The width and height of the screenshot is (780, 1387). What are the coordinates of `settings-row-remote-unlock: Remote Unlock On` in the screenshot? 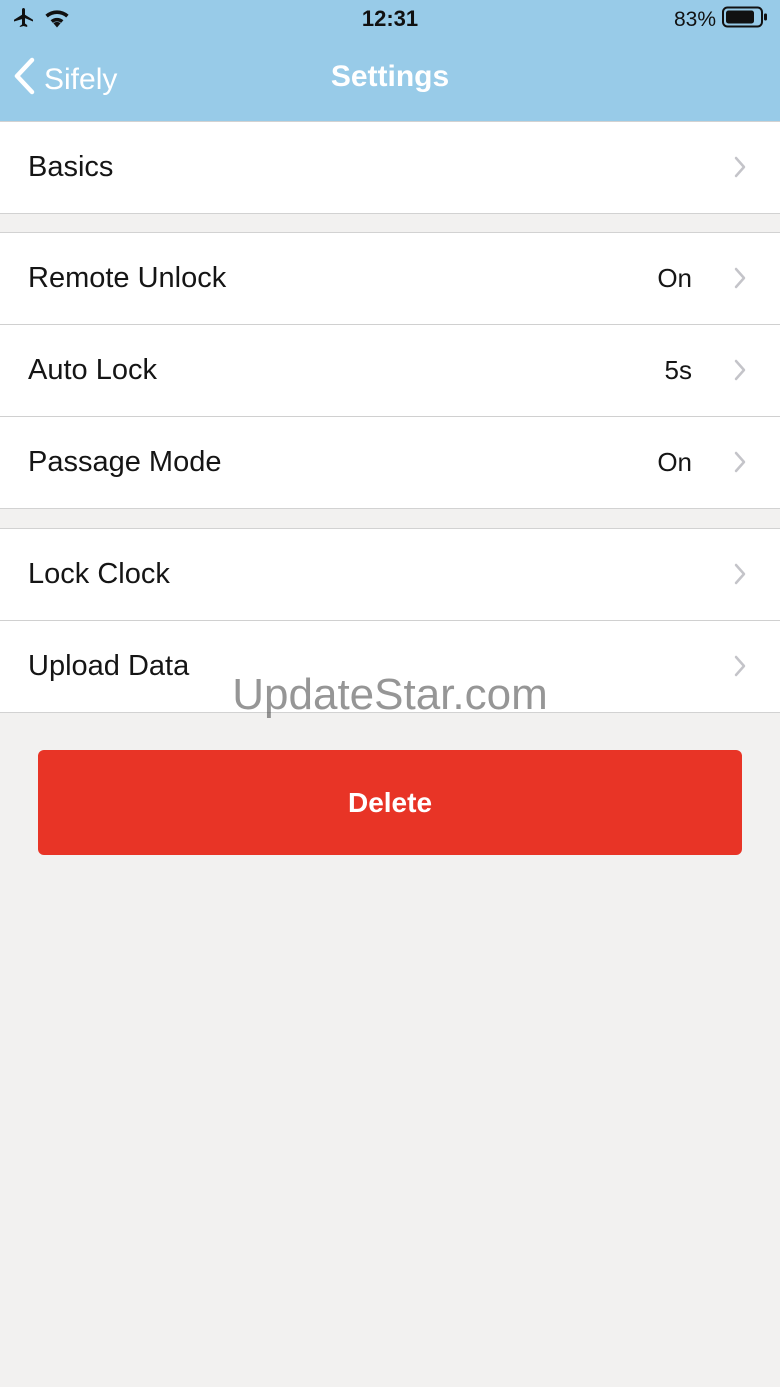 It's located at (390, 278).